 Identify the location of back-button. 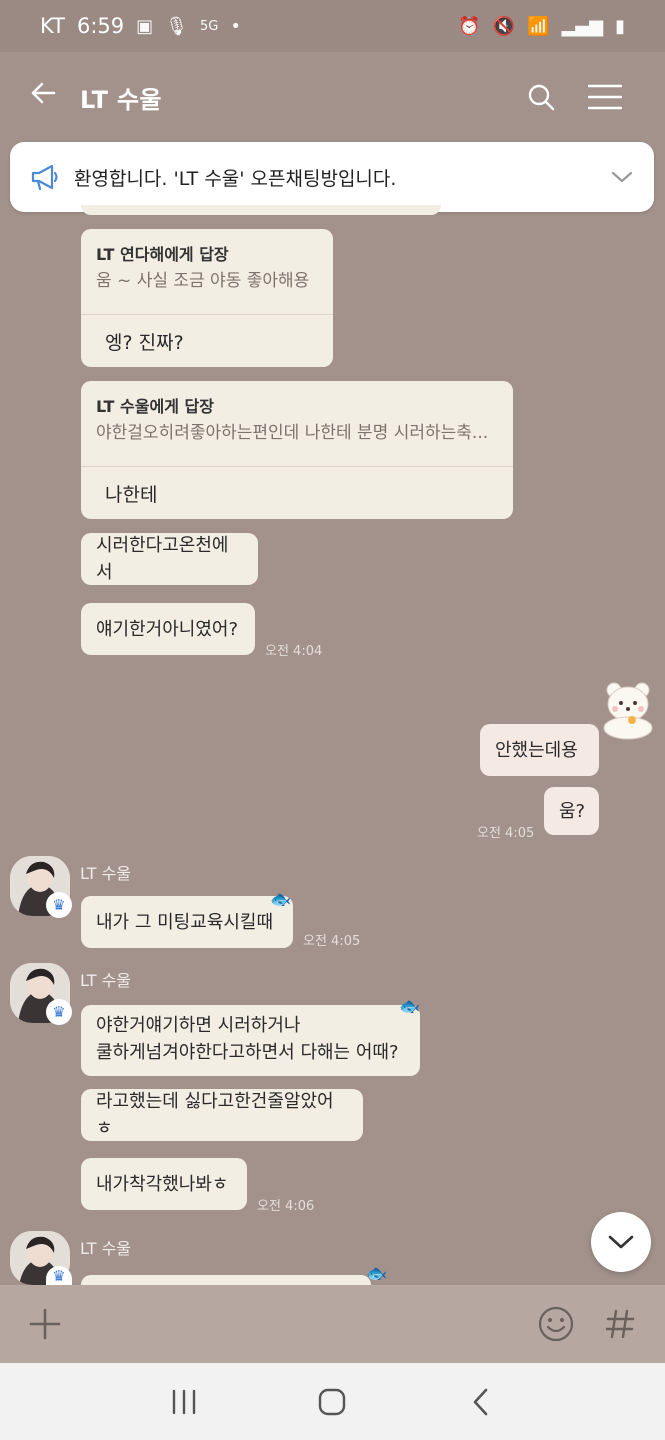
(54, 97).